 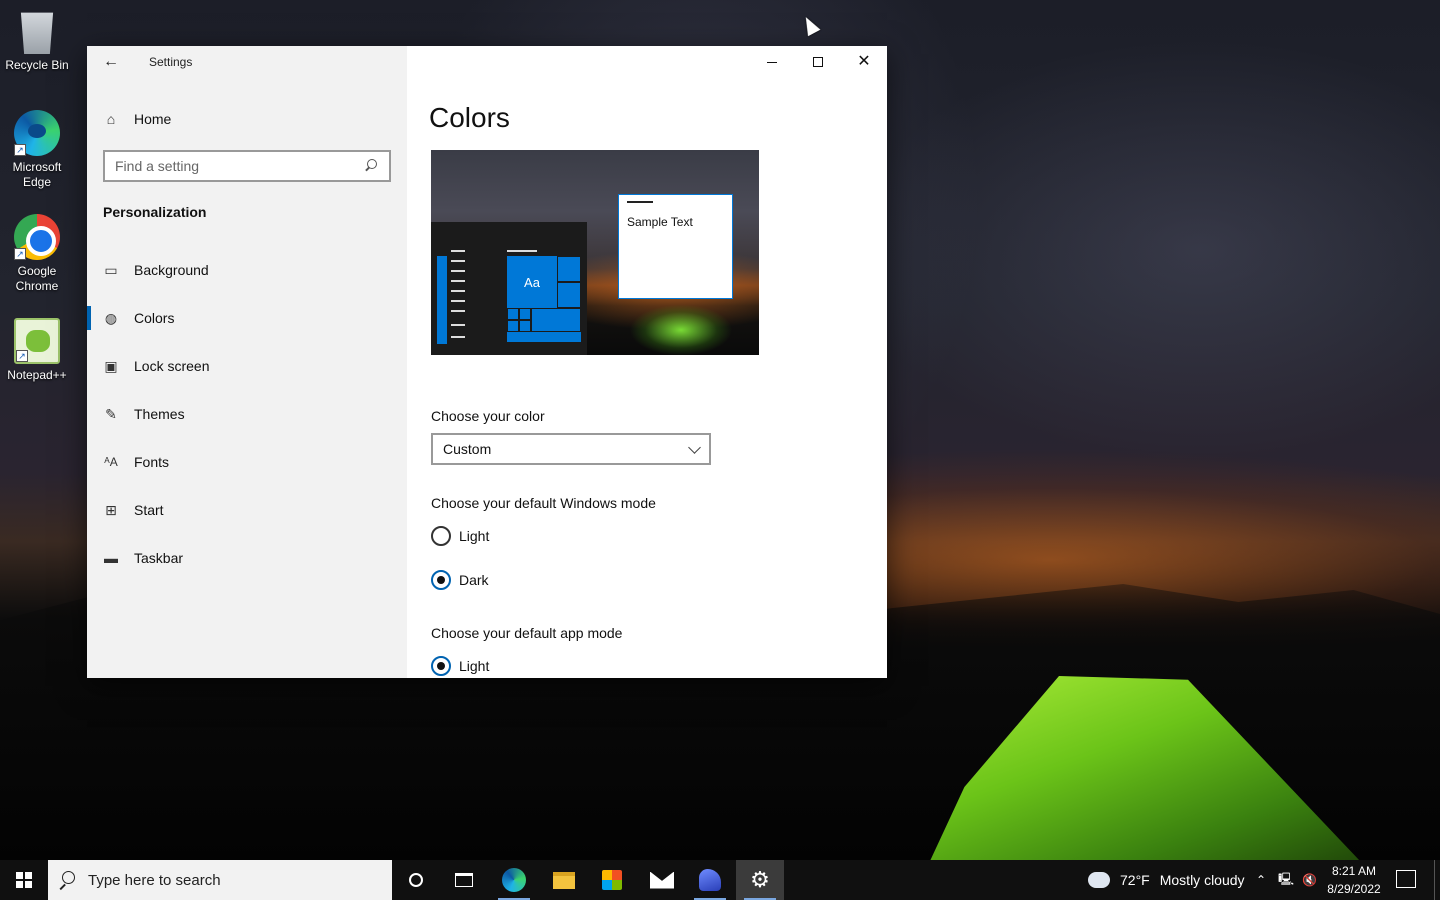 I want to click on task-view-button, so click(x=464, y=880).